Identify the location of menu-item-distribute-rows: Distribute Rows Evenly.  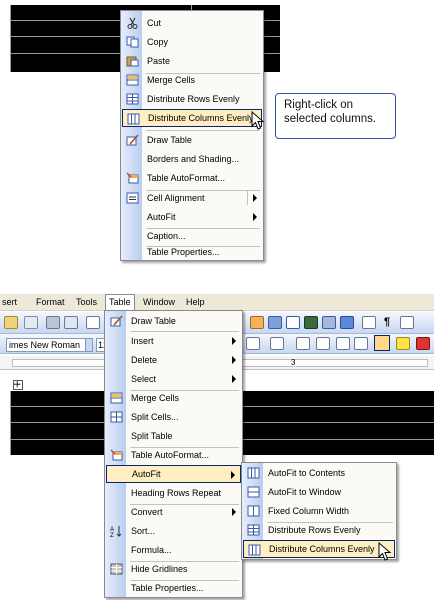
(192, 99).